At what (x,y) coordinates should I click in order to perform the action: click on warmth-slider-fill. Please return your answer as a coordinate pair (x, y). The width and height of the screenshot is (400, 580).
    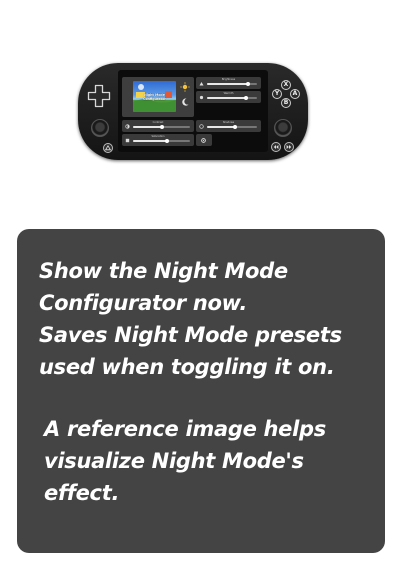
    Looking at the image, I should click on (226, 98).